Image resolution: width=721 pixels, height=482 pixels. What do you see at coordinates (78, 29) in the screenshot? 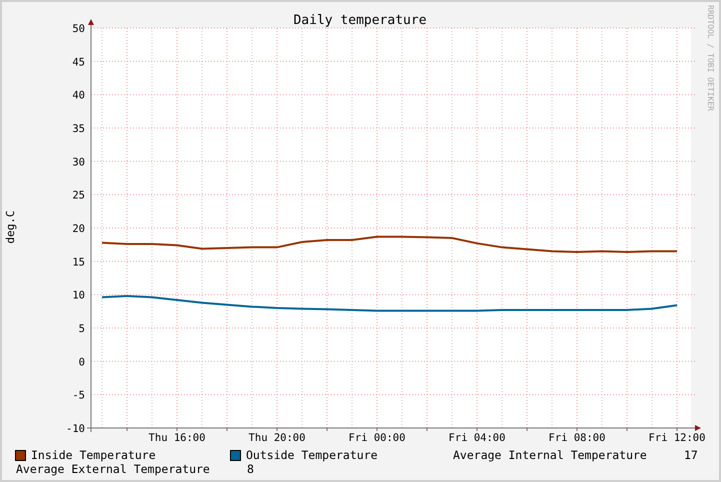
I see `tick-label: 50` at bounding box center [78, 29].